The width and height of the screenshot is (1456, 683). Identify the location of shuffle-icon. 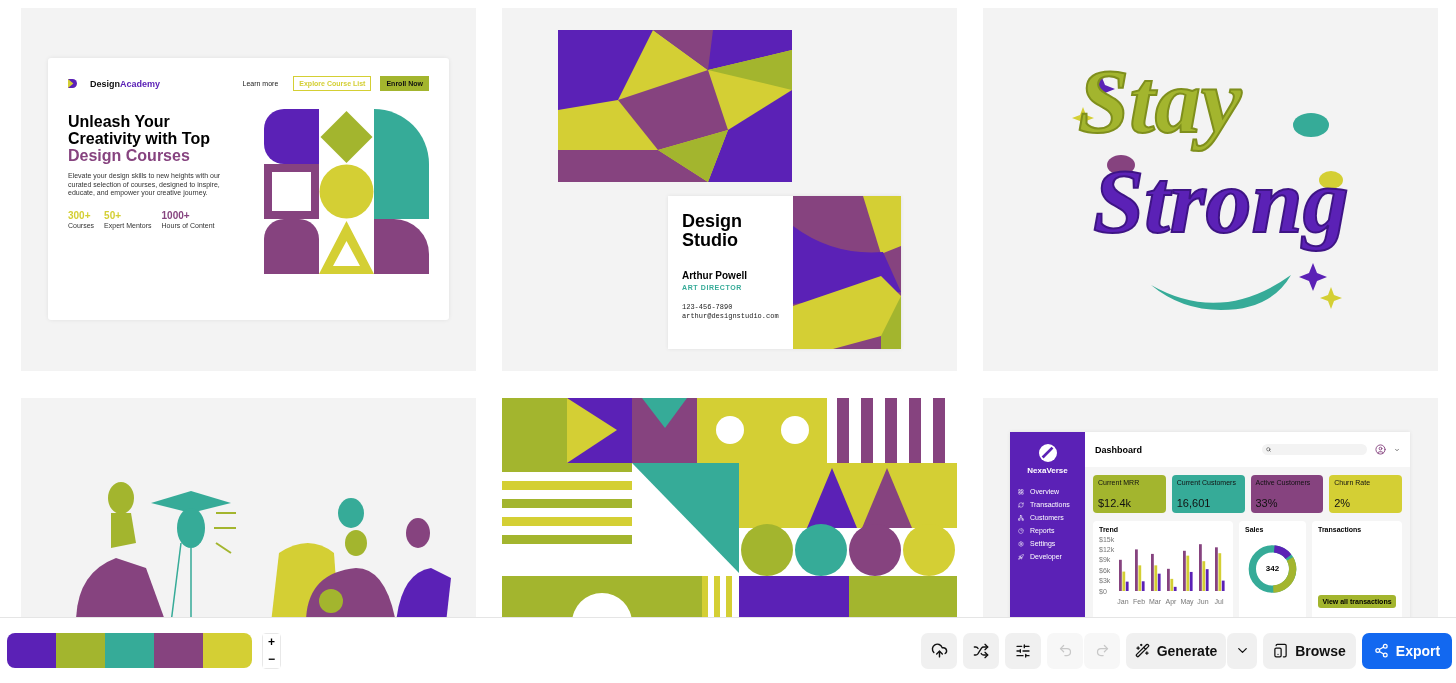
(981, 650).